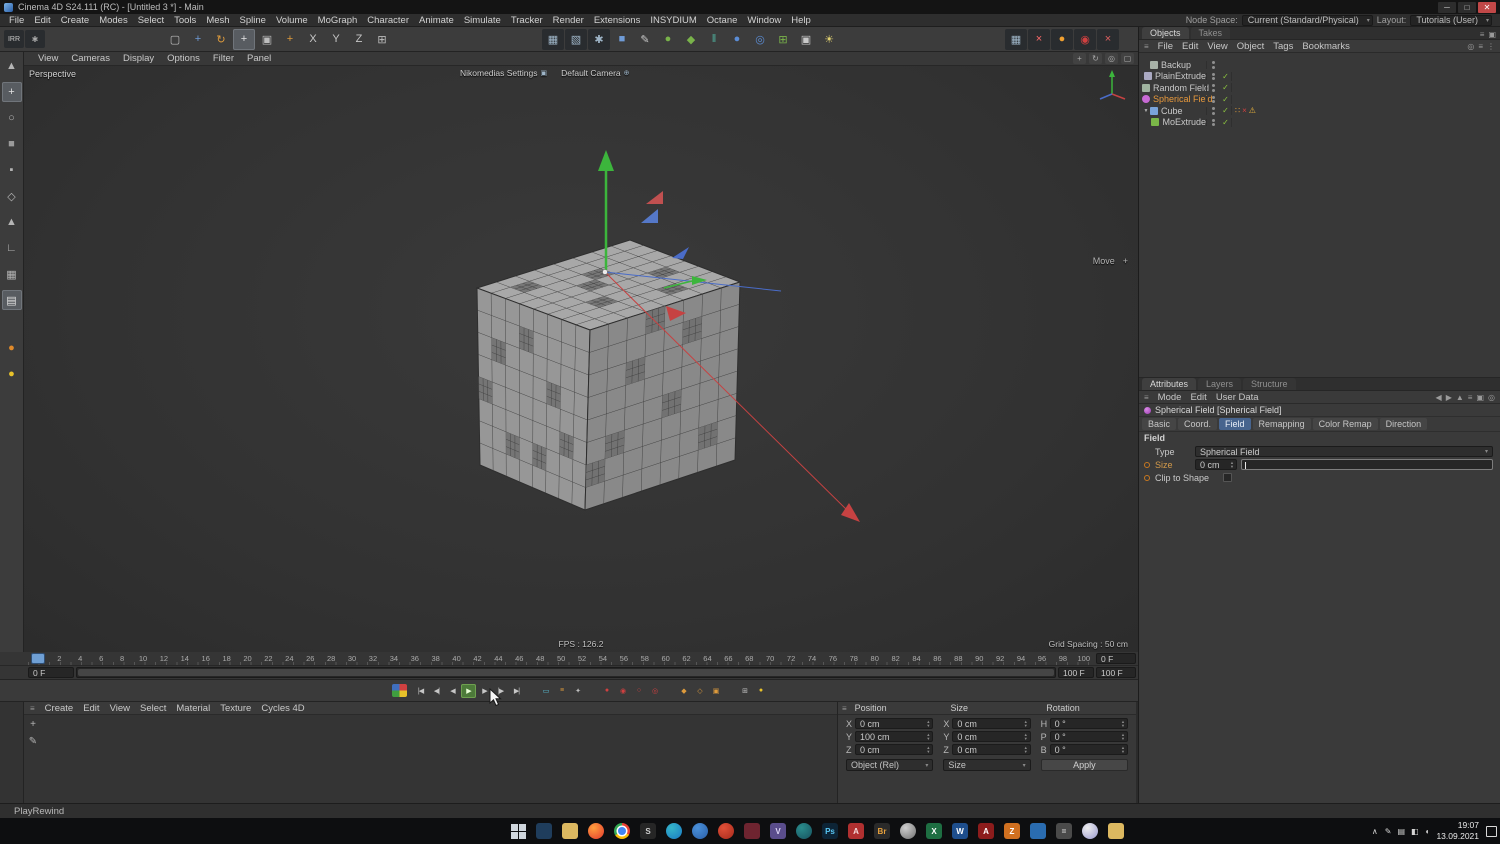 The width and height of the screenshot is (1500, 844). Describe the element at coordinates (331, 658) in the screenshot. I see `frame-tick-28: 28` at that location.